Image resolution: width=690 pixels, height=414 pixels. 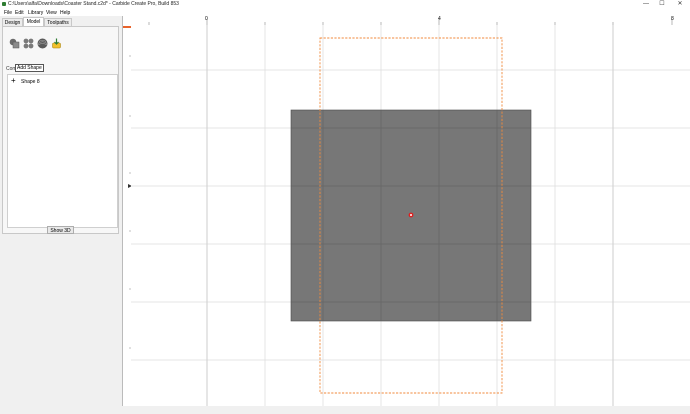 What do you see at coordinates (29, 68) in the screenshot?
I see `add-shape-tooltip: Add Shape` at bounding box center [29, 68].